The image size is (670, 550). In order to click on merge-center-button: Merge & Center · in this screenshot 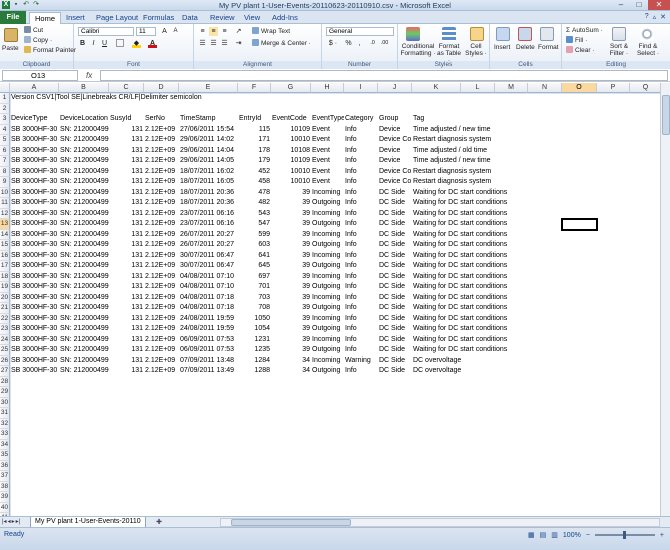, I will do `click(281, 43)`.